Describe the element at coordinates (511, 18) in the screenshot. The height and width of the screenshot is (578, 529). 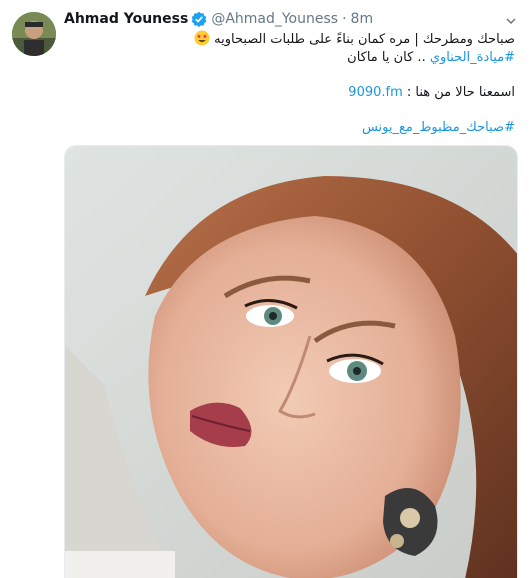
I see `chevron-down-icon` at that location.